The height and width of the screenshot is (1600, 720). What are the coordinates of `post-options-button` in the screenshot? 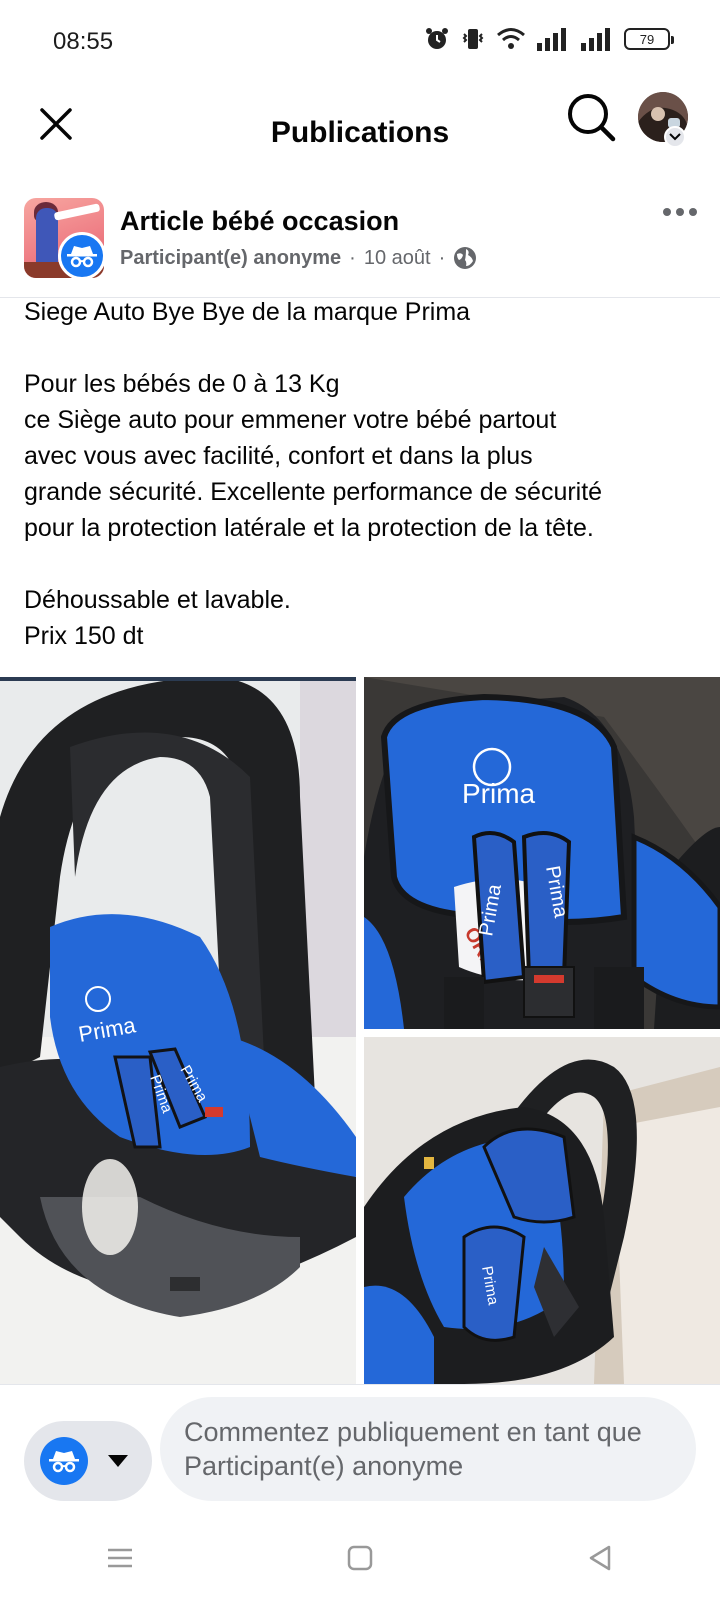 It's located at (680, 212).